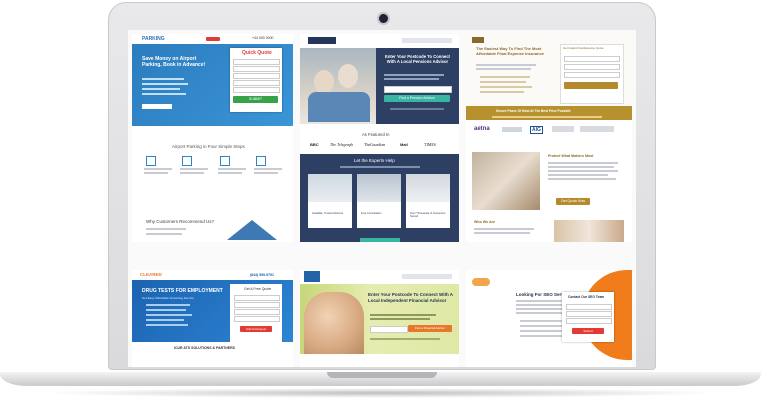 This screenshot has height=411, width=761. What do you see at coordinates (482, 129) in the screenshot?
I see `brand-logo: aetna` at bounding box center [482, 129].